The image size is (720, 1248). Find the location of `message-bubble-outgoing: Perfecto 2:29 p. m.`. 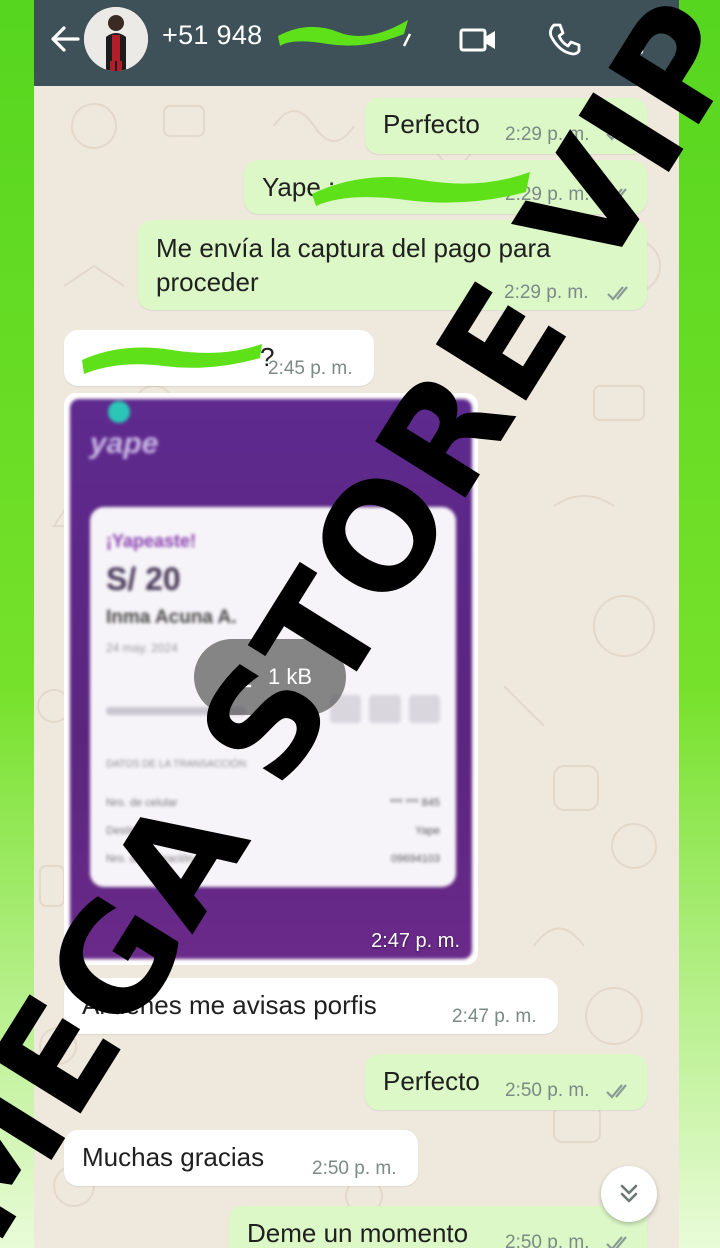

message-bubble-outgoing: Perfecto 2:29 p. m. is located at coordinates (506, 126).